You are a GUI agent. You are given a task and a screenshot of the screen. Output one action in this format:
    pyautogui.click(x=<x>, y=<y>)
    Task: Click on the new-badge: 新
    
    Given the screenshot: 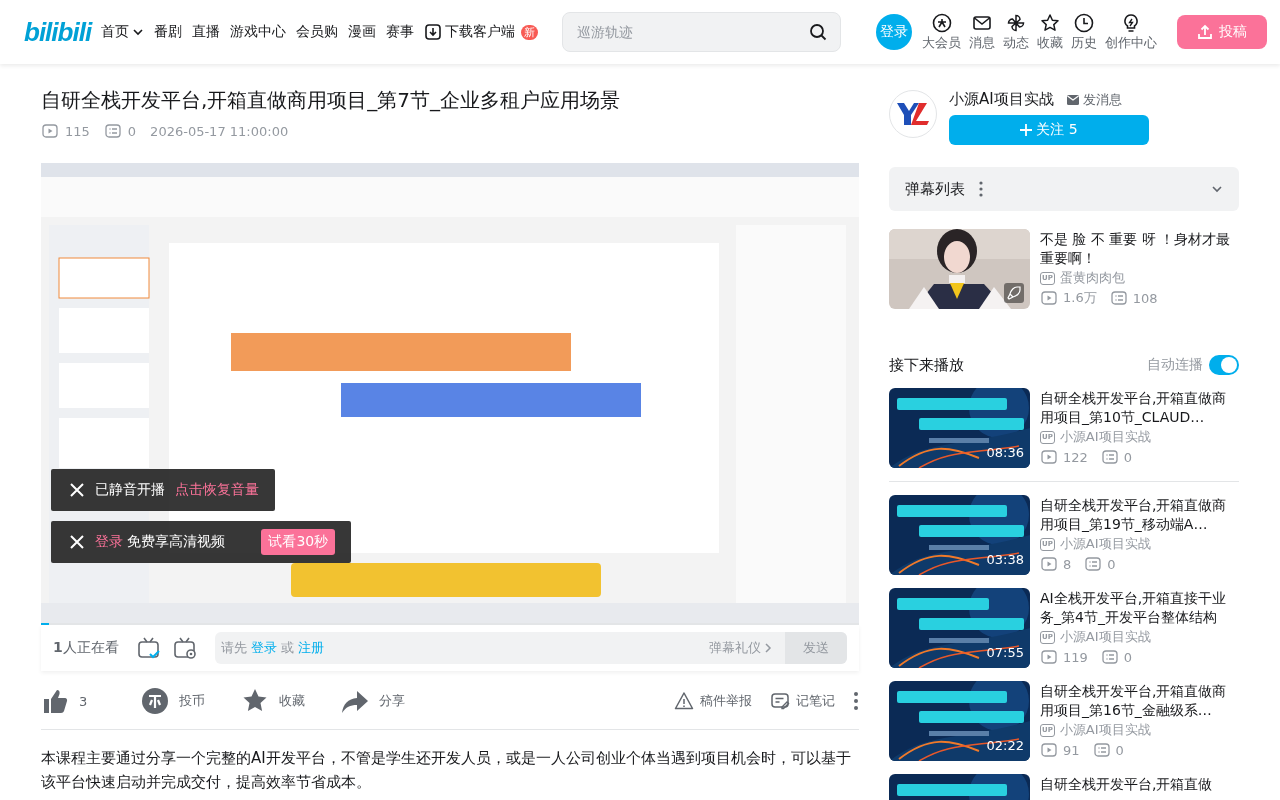 What is the action you would take?
    pyautogui.click(x=530, y=32)
    